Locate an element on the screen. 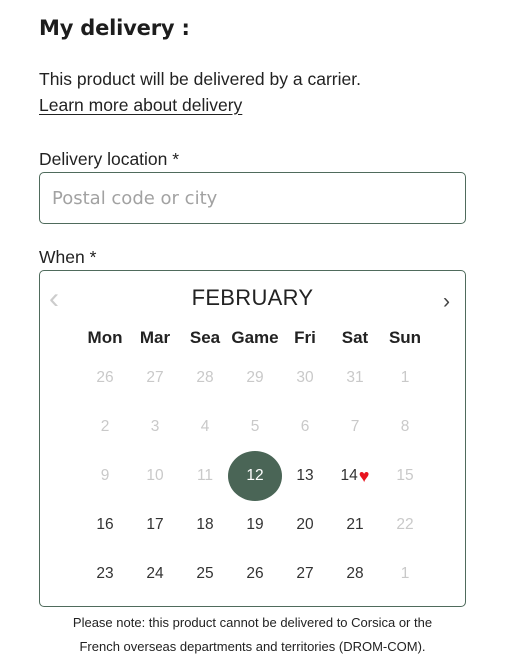 The image size is (513, 668). calendar-day: 10 is located at coordinates (155, 475).